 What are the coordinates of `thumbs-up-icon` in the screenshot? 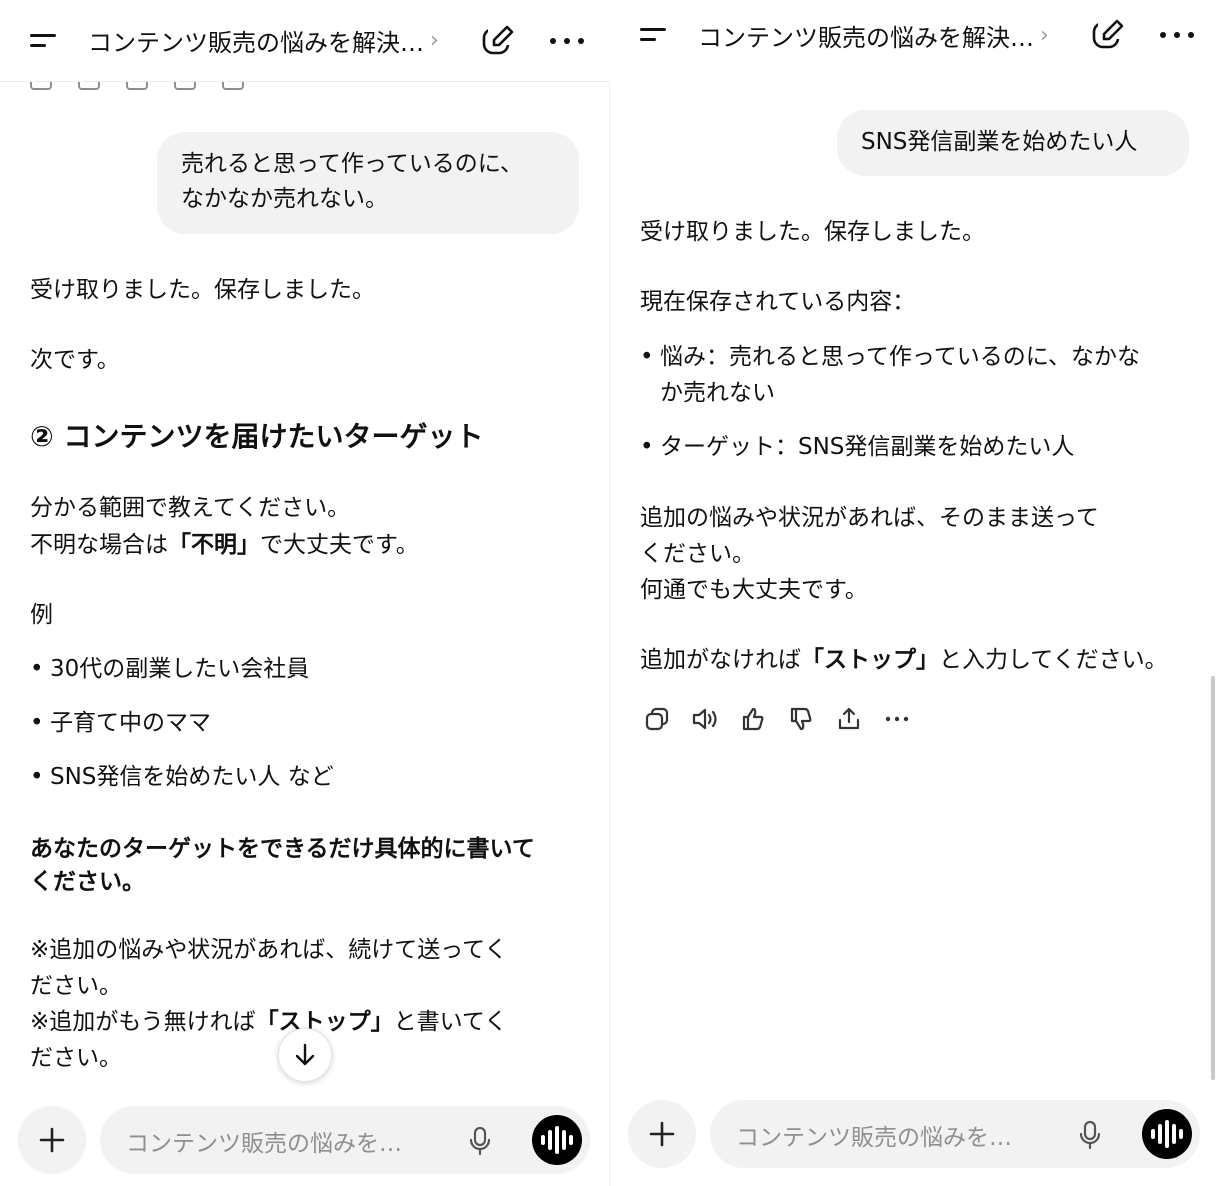 It's located at (753, 719).